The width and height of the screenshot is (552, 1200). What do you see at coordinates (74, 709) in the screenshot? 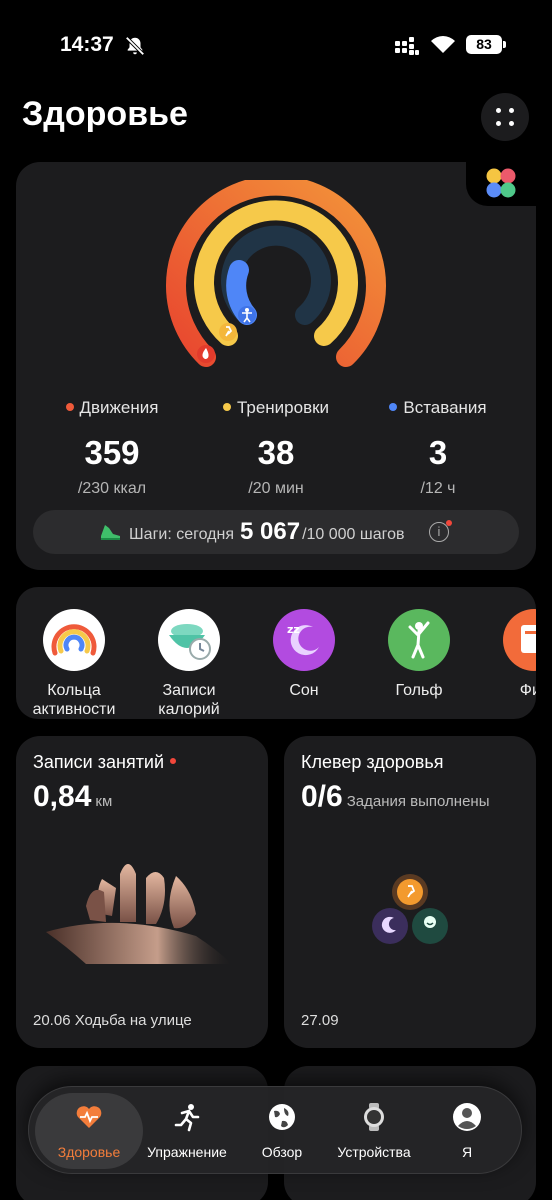
I see `shortcut-label: активности` at bounding box center [74, 709].